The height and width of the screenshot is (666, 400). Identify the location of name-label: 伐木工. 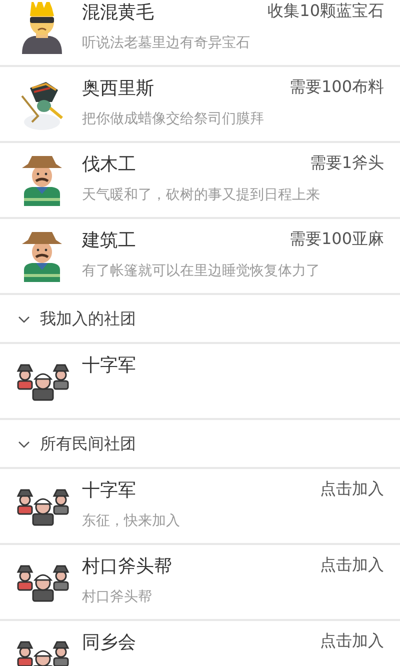
(109, 165).